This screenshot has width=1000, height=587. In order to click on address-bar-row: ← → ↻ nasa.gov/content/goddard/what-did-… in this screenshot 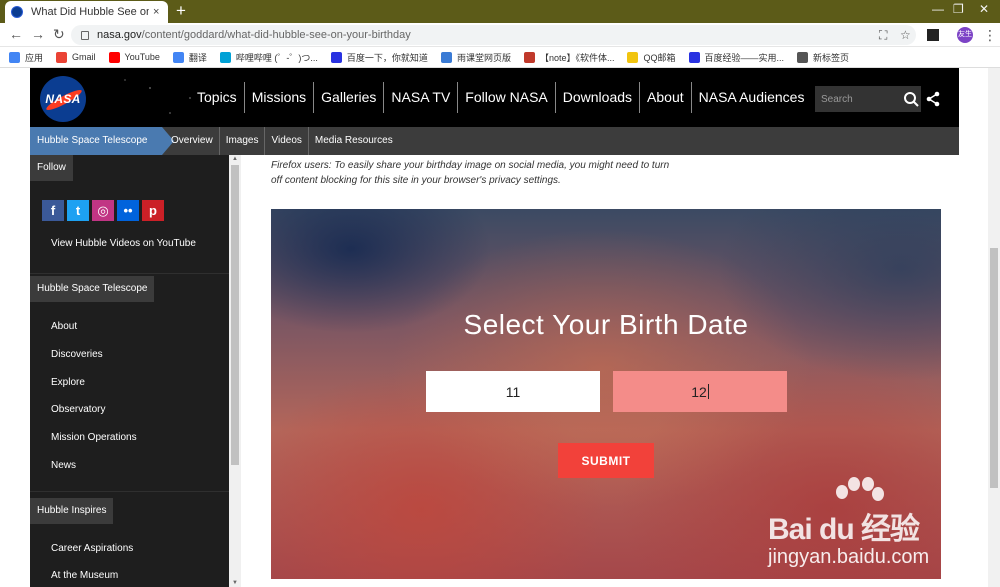, I will do `click(500, 35)`.